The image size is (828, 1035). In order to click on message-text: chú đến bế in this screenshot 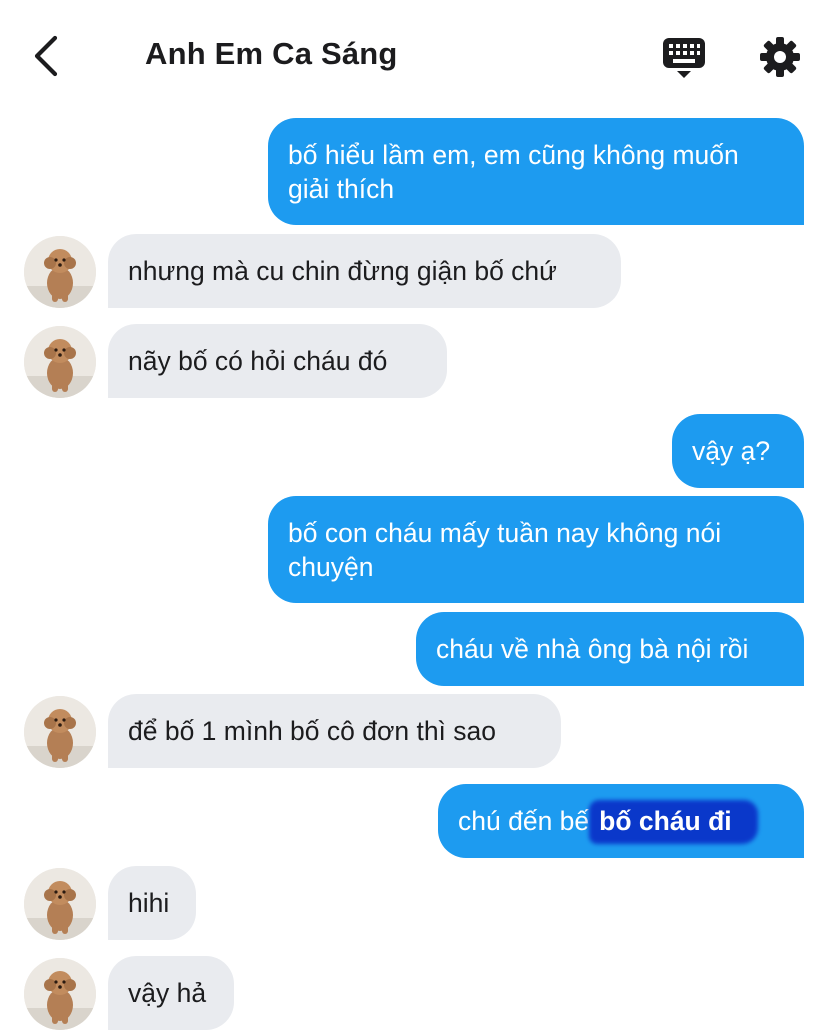, I will do `click(524, 821)`.